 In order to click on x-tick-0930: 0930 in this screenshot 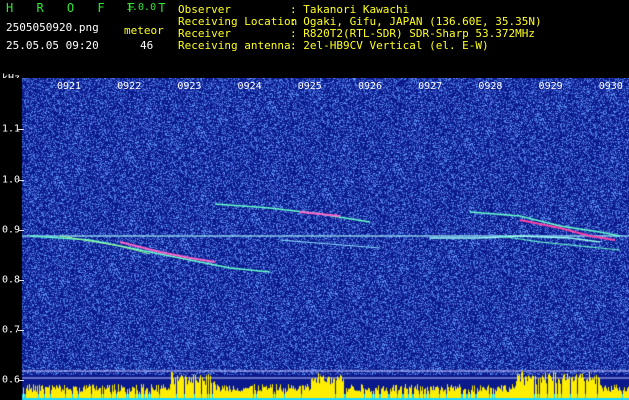, I will do `click(610, 86)`.